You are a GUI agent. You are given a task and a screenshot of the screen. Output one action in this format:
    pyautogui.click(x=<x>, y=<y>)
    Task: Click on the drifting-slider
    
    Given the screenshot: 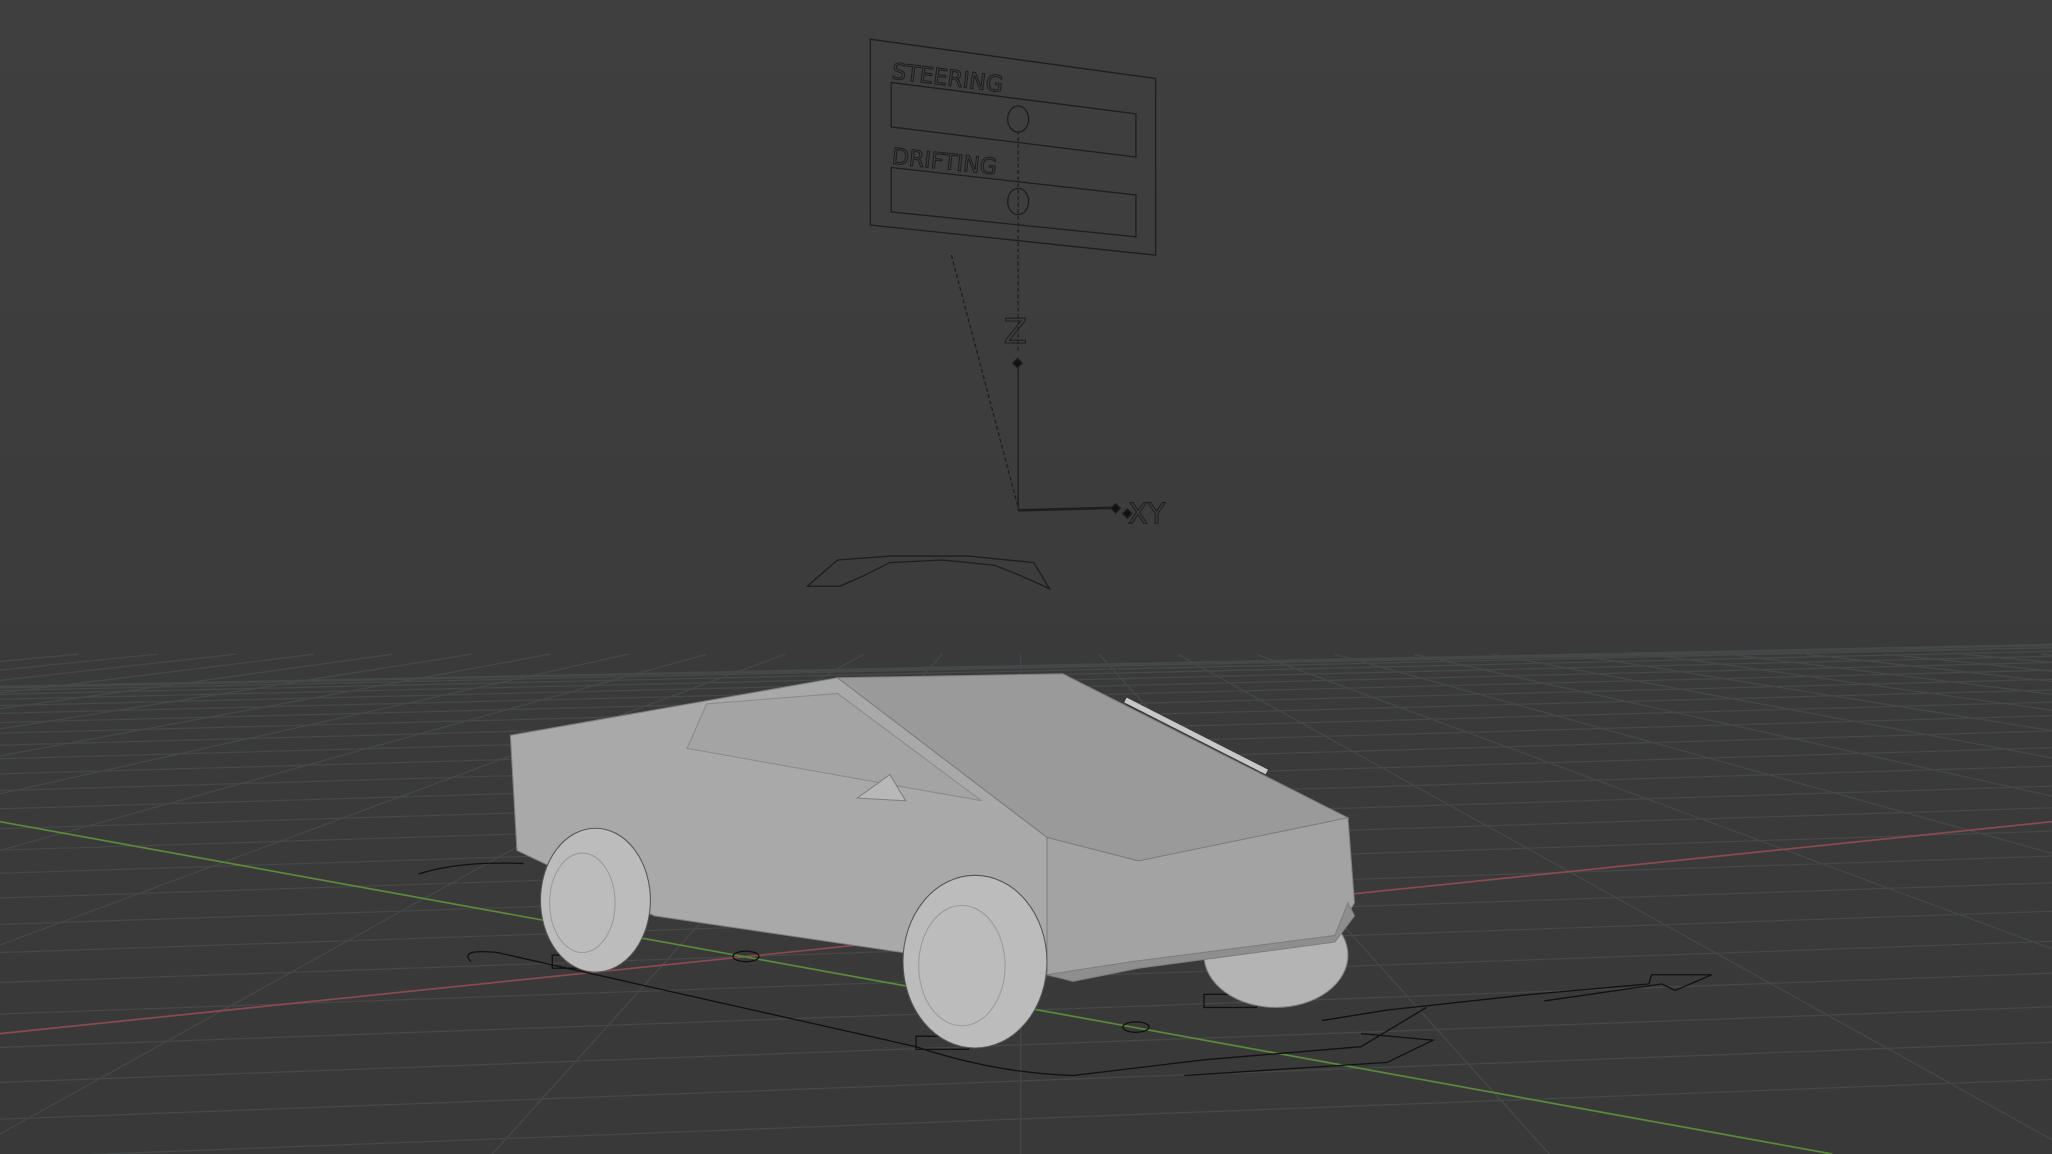 What is the action you would take?
    pyautogui.click(x=1013, y=202)
    